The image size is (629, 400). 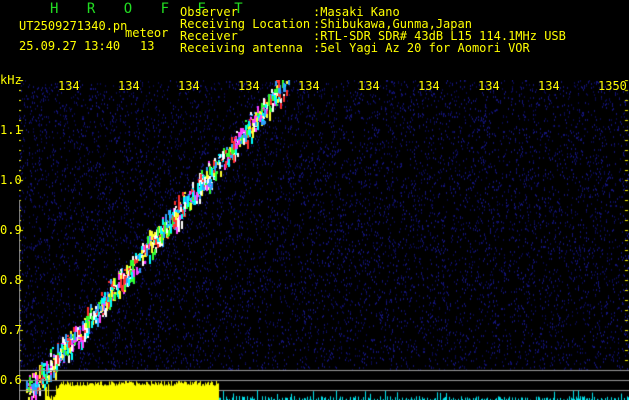 What do you see at coordinates (421, 48) in the screenshot?
I see `antenna-value: :5el Yagi Az 20 for Aomori VOR` at bounding box center [421, 48].